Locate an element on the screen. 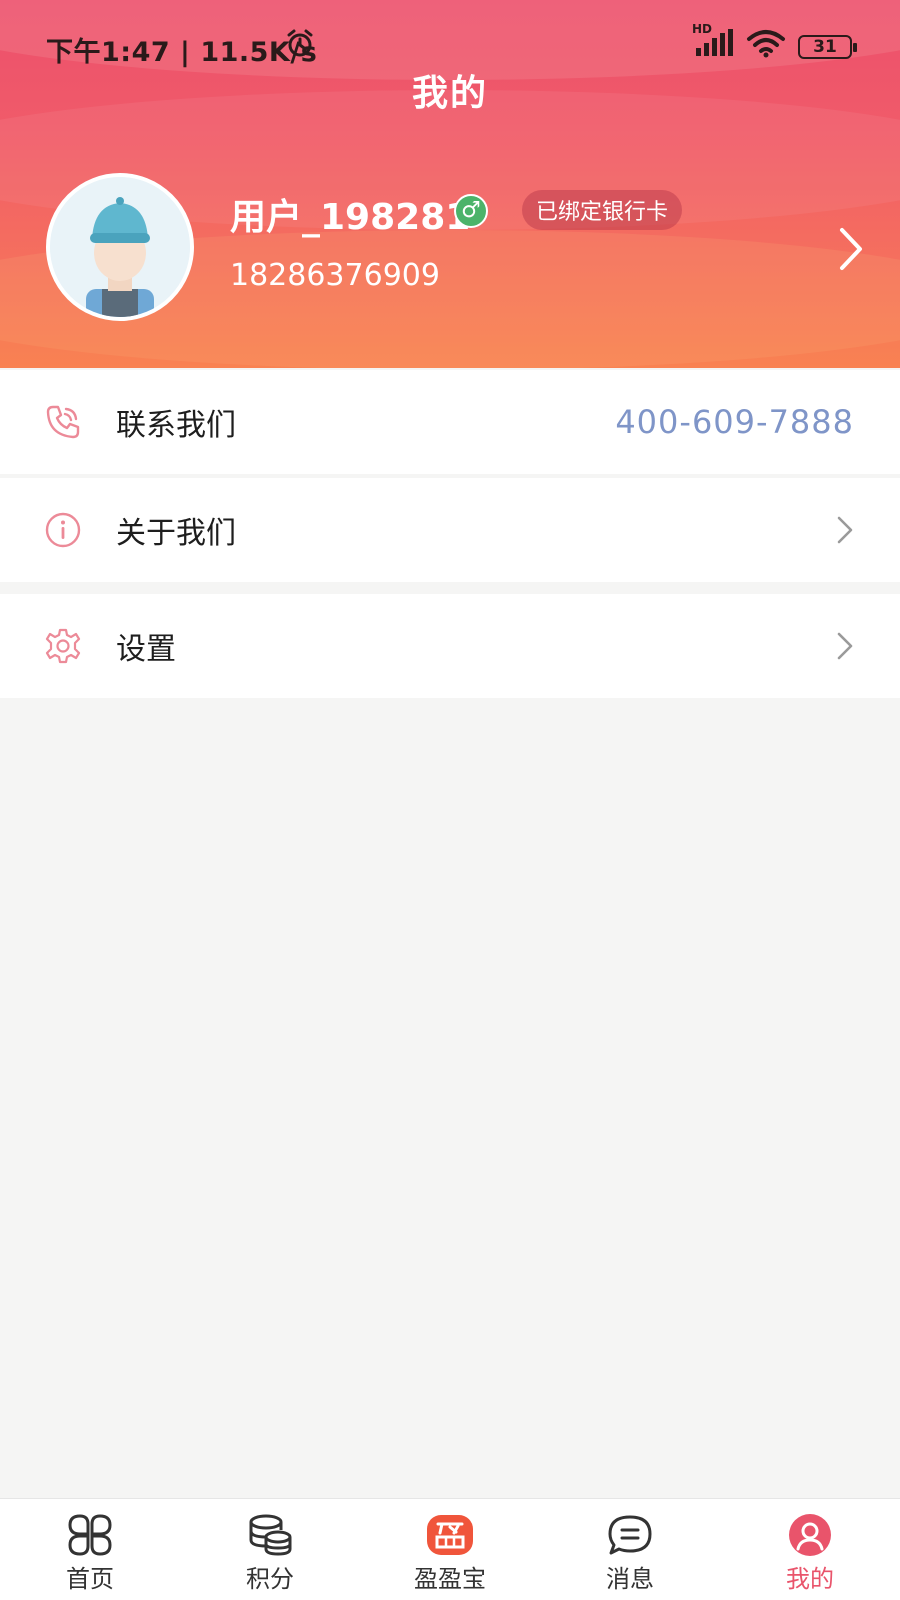  battery-indicator: 31 is located at coordinates (827, 46).